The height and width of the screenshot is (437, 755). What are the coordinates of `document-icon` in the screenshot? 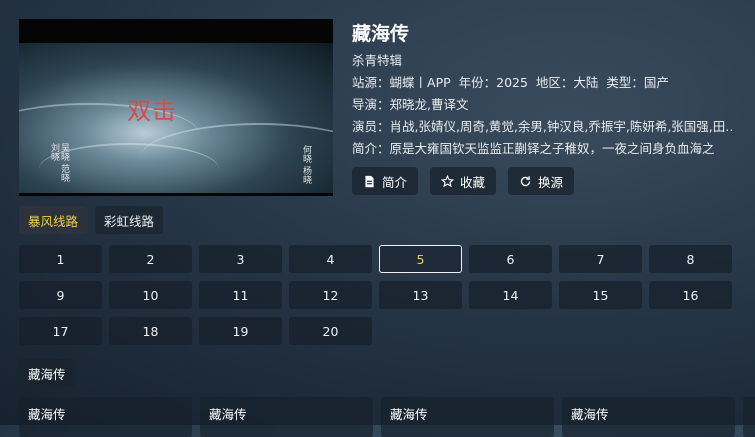 It's located at (369, 181).